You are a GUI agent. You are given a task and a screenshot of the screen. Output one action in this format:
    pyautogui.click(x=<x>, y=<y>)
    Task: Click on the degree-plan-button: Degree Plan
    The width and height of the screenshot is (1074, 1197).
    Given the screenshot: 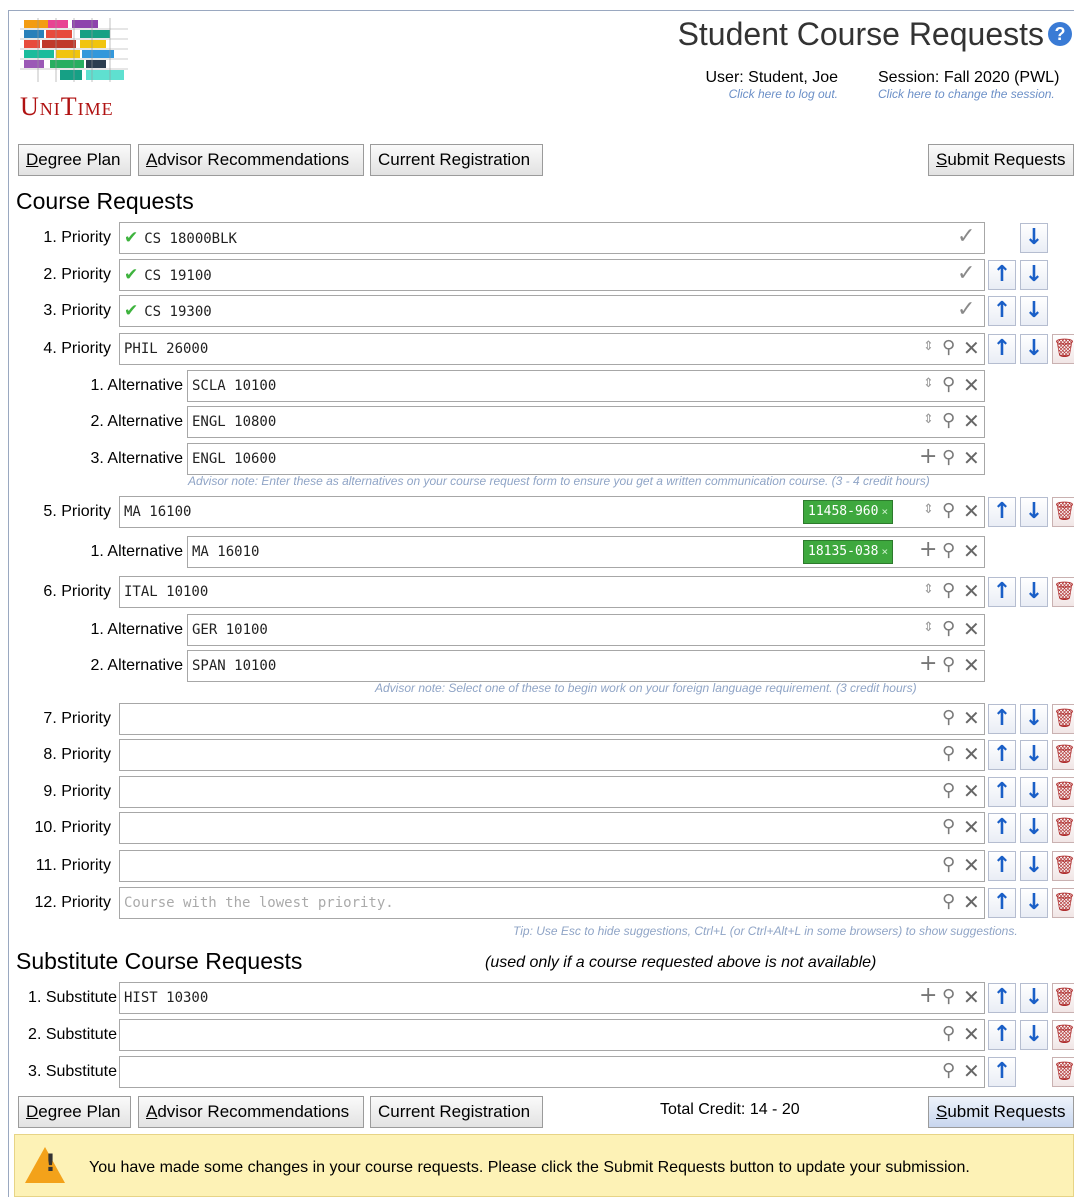 What is the action you would take?
    pyautogui.click(x=74, y=160)
    